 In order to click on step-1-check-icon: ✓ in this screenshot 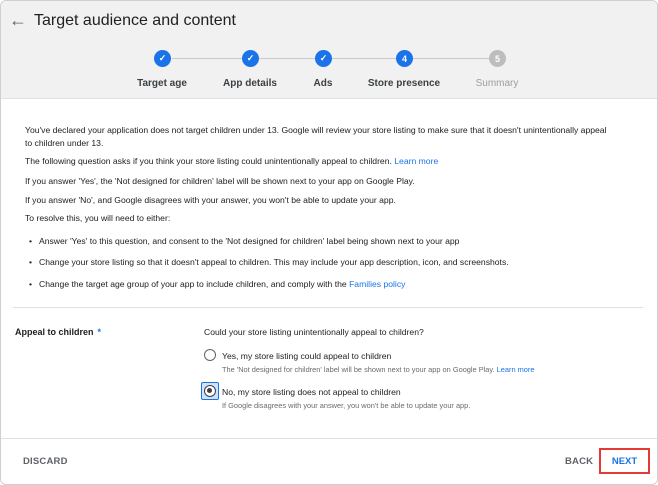, I will do `click(162, 58)`.